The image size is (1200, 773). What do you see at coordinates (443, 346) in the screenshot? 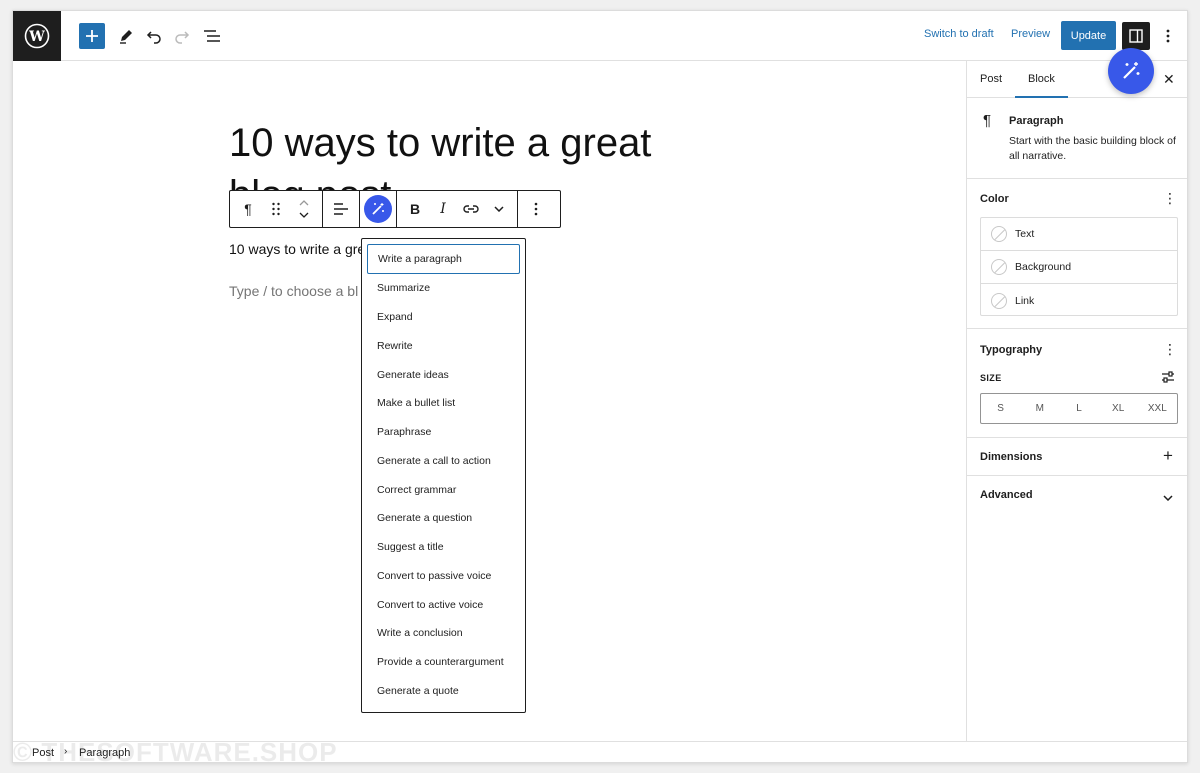
I see `ai-menu-item: Rewrite` at bounding box center [443, 346].